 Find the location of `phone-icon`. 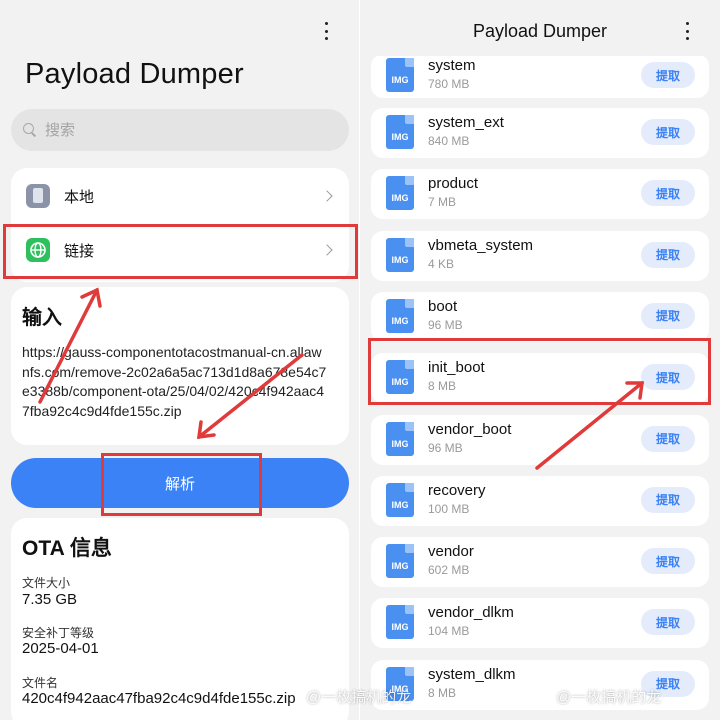

phone-icon is located at coordinates (38, 196).